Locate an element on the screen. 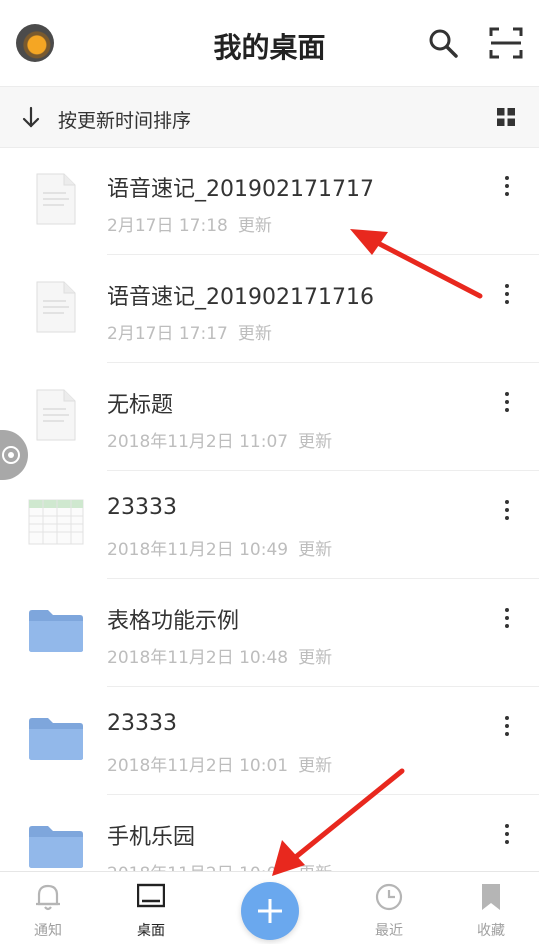 Image resolution: width=539 pixels, height=944 pixels. list-item: 语音速记_201902171717 2月17日 17:18 更新 is located at coordinates (269, 201).